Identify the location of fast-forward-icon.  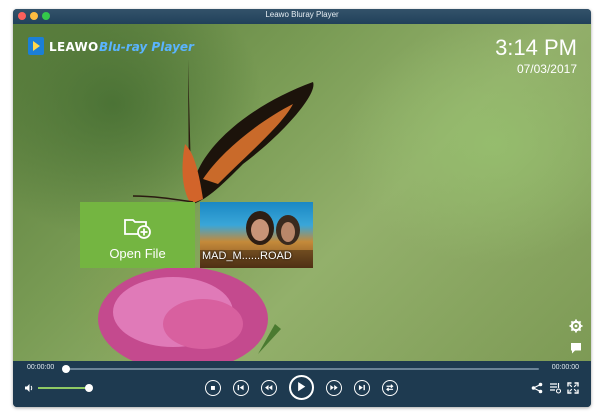
(334, 387).